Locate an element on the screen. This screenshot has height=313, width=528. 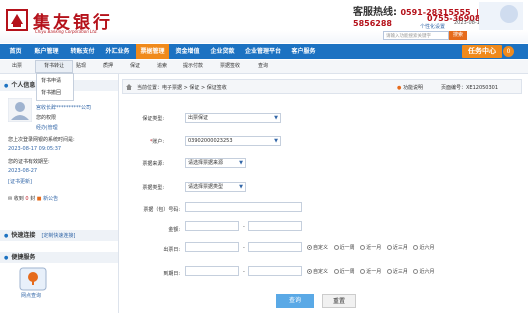
subnav-endorse-transfer: 背书转让 is located at coordinates (54, 66).